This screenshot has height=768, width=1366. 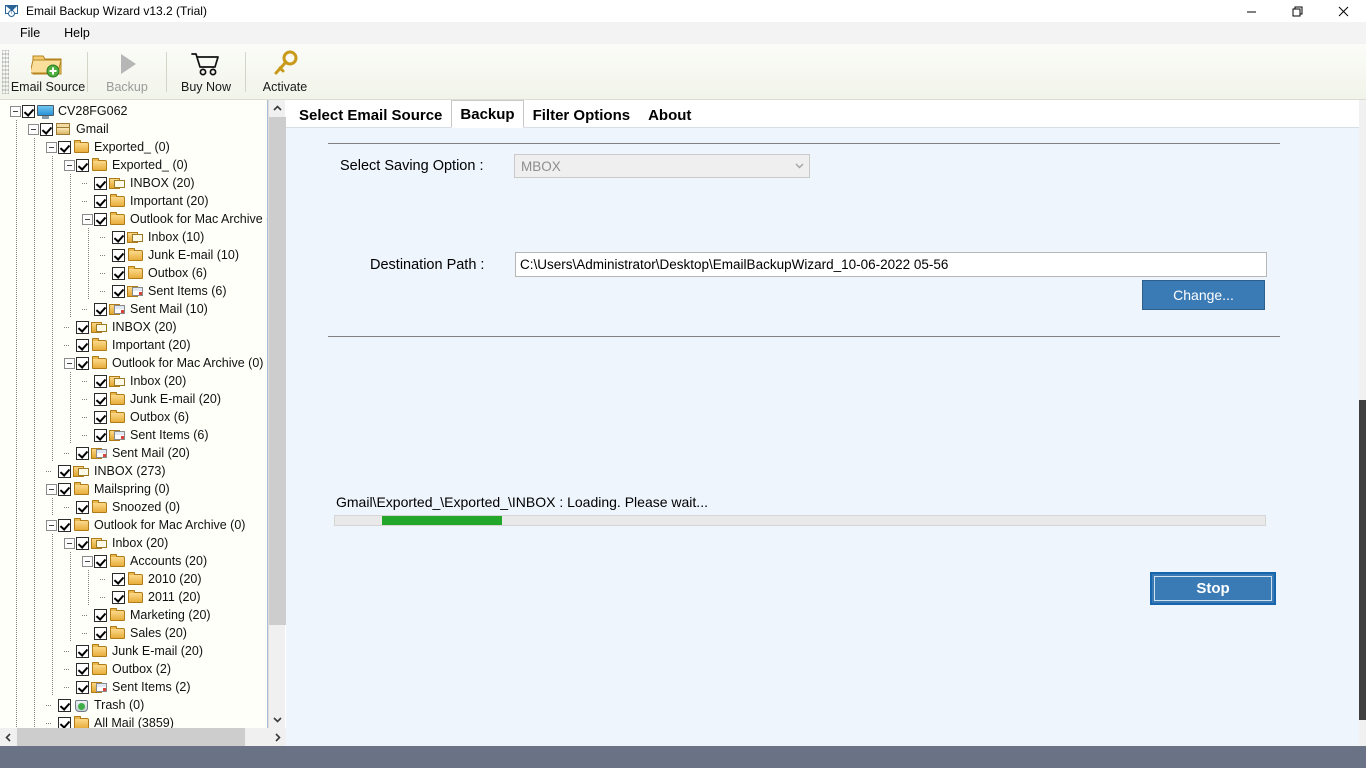 What do you see at coordinates (133, 597) in the screenshot?
I see `tree-node: 2011 (20)` at bounding box center [133, 597].